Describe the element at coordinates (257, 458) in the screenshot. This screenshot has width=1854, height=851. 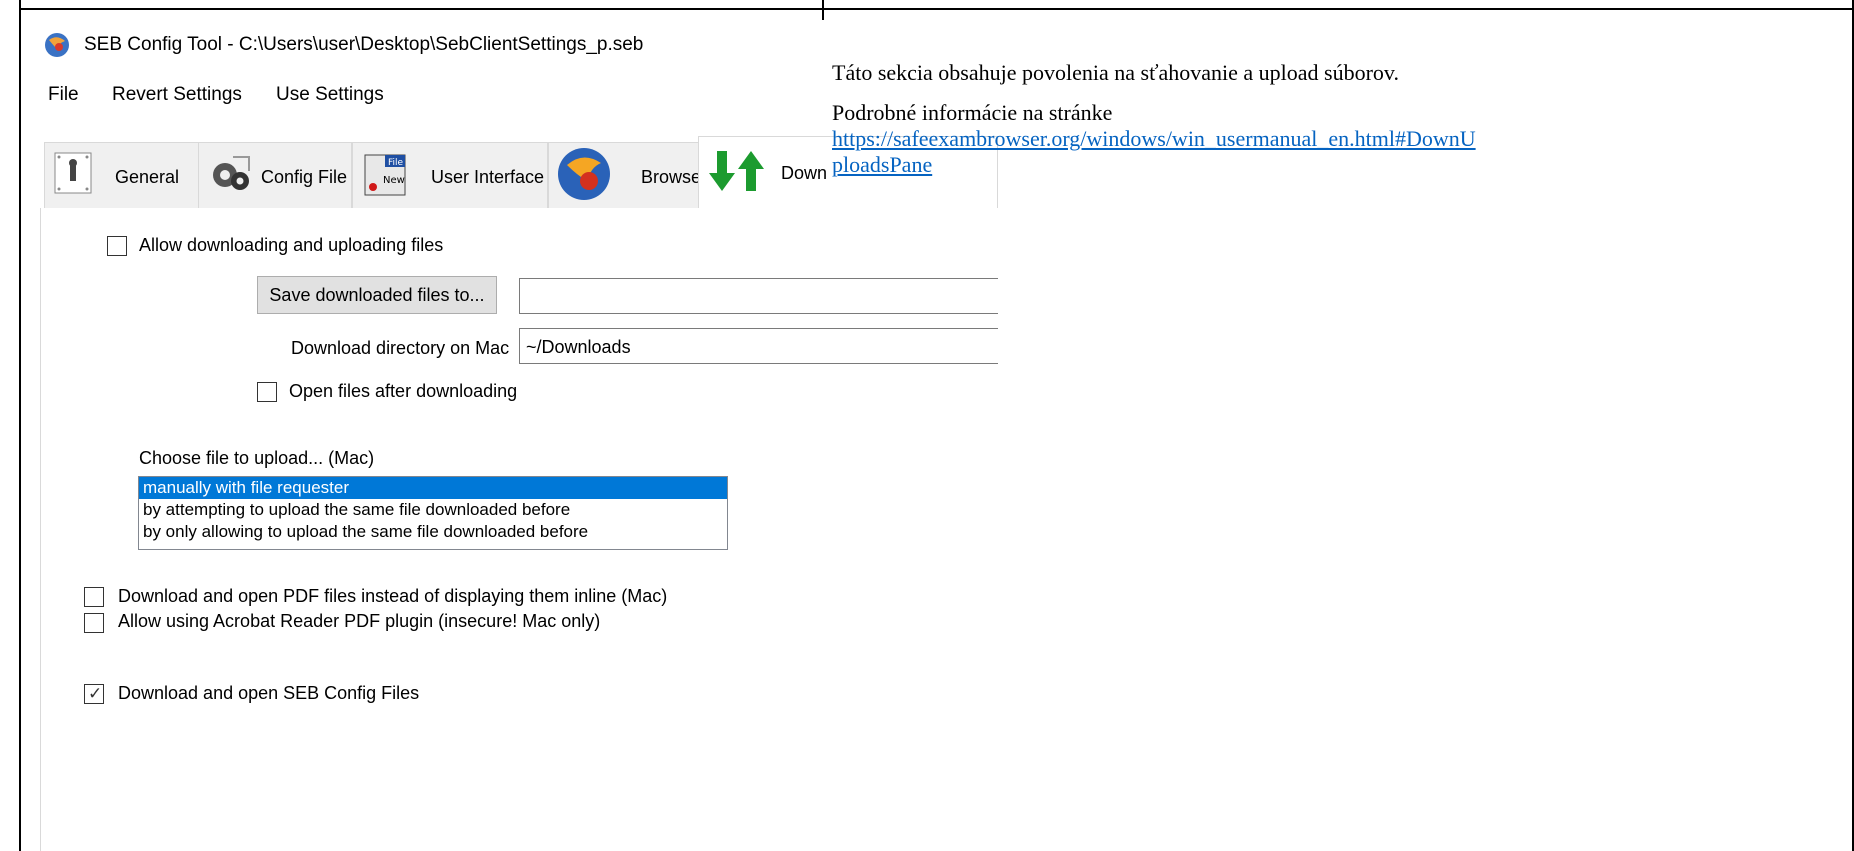
I see `choose-upload-label: Choose file to upload... (Mac)` at that location.